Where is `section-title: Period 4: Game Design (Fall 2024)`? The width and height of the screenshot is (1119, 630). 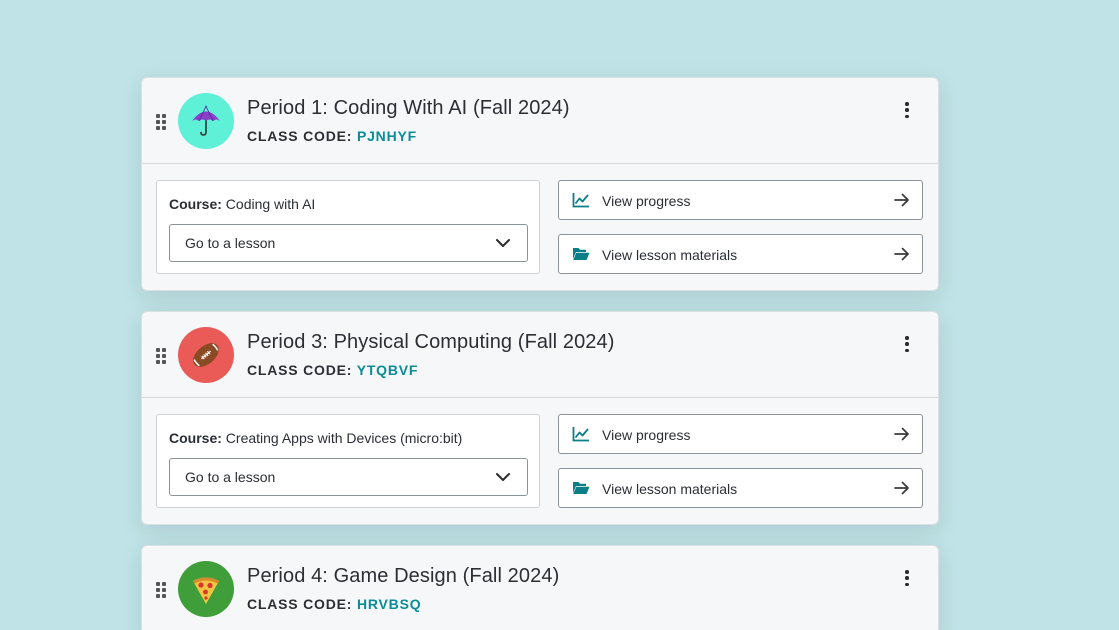 section-title: Period 4: Game Design (Fall 2024) is located at coordinates (403, 576).